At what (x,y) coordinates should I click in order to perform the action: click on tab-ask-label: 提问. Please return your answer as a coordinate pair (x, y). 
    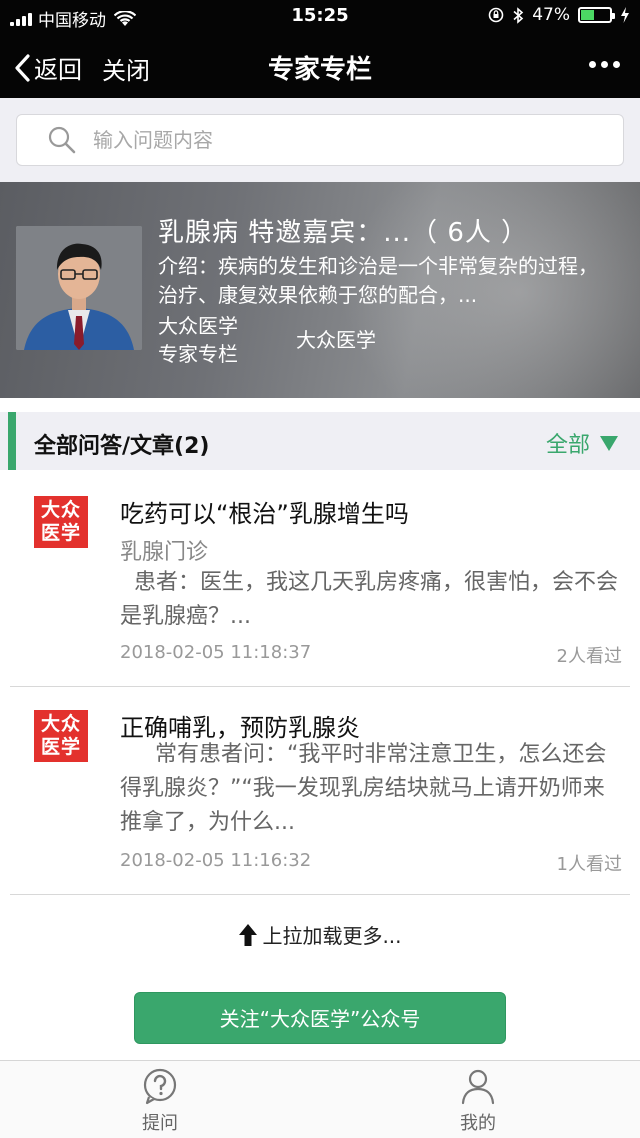
    Looking at the image, I should click on (160, 1123).